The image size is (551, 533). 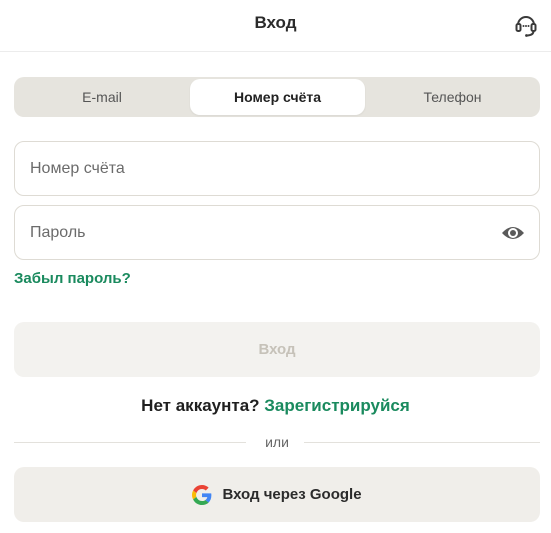 What do you see at coordinates (337, 405) in the screenshot?
I see `register-link: Зарегистрируйся` at bounding box center [337, 405].